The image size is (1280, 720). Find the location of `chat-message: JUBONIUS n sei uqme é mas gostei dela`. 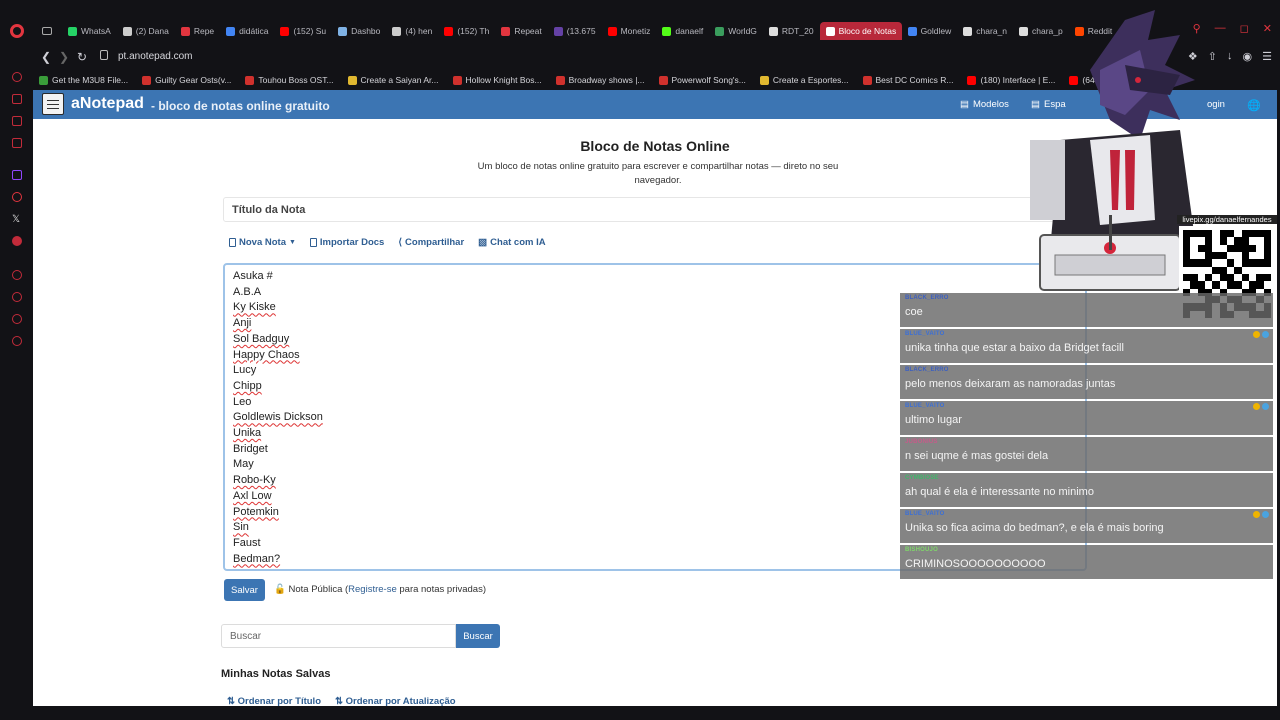

chat-message: JUBONIUS n sei uqme é mas gostei dela is located at coordinates (1086, 454).